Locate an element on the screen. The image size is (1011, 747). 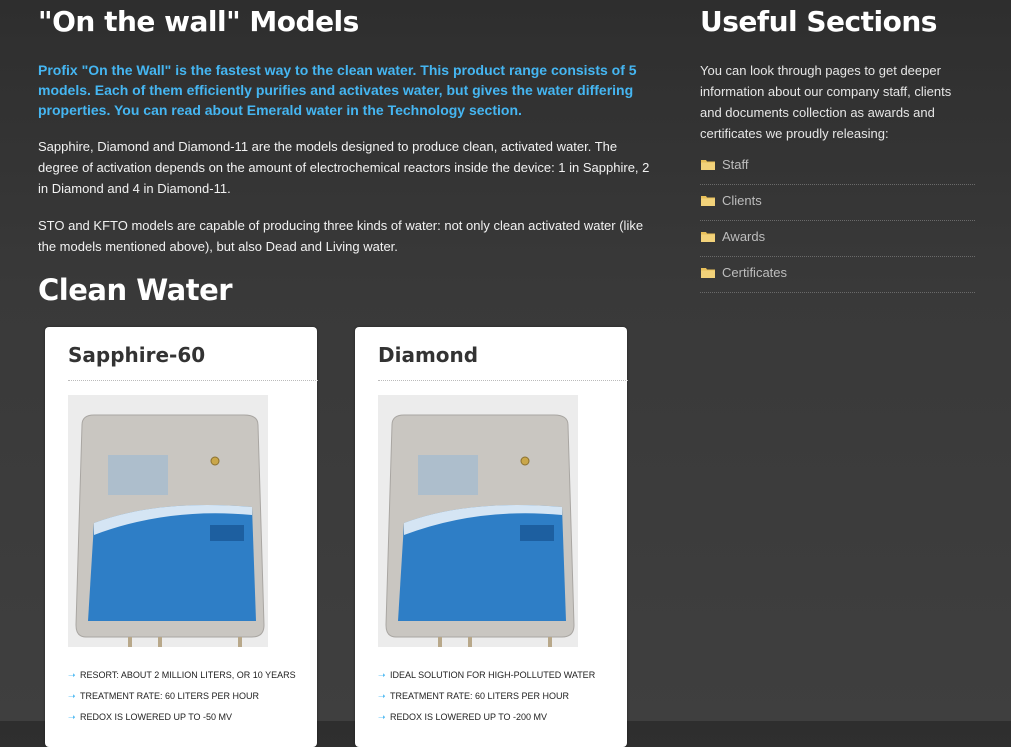
feature-item: ➝ Ideal solution for high-polluted water is located at coordinates (503, 675).